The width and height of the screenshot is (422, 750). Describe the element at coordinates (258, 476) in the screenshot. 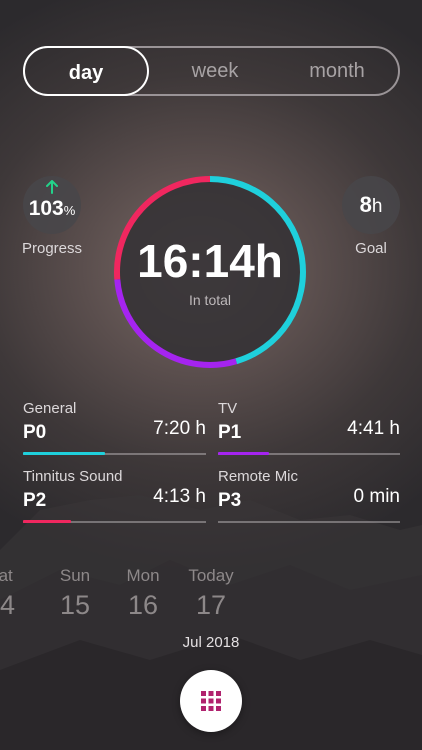

I see `program-category: Remote Mic` at that location.